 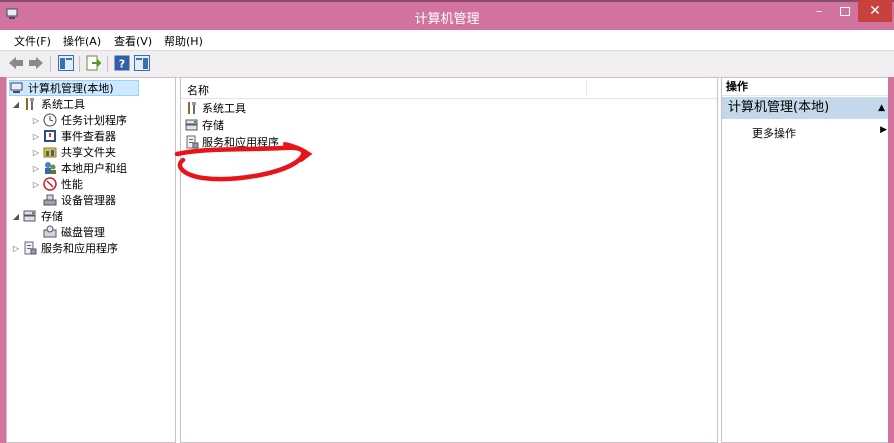 What do you see at coordinates (50, 232) in the screenshot?
I see `disk-management-icon` at bounding box center [50, 232].